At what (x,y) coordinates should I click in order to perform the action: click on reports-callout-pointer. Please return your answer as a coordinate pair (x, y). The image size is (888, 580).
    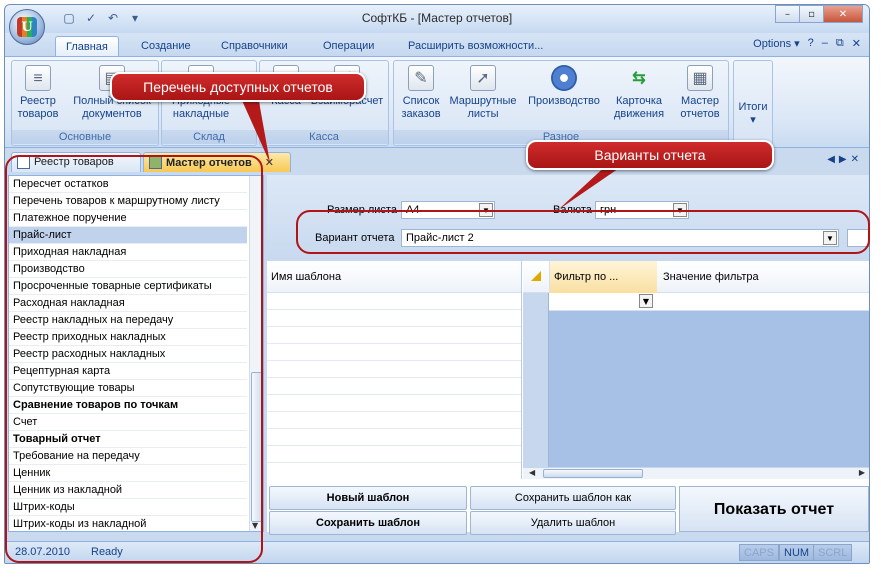
    Looking at the image, I should click on (255, 129).